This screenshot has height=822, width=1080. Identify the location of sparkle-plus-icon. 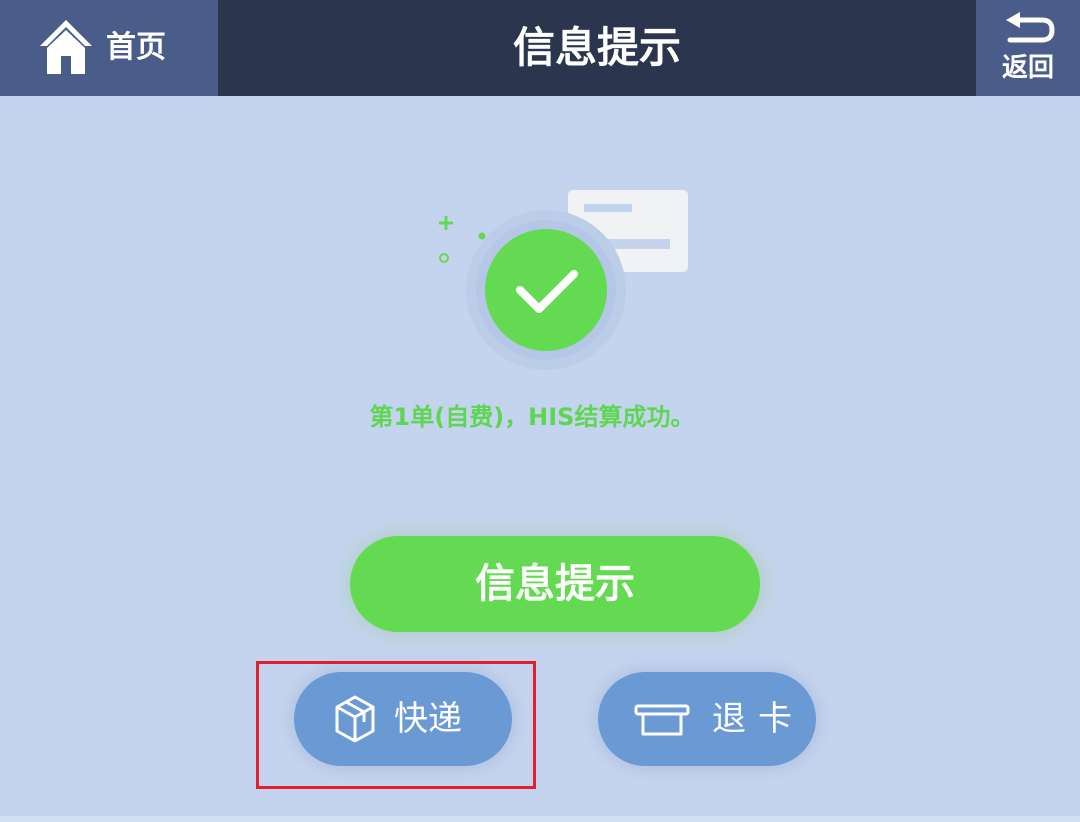
(446, 223).